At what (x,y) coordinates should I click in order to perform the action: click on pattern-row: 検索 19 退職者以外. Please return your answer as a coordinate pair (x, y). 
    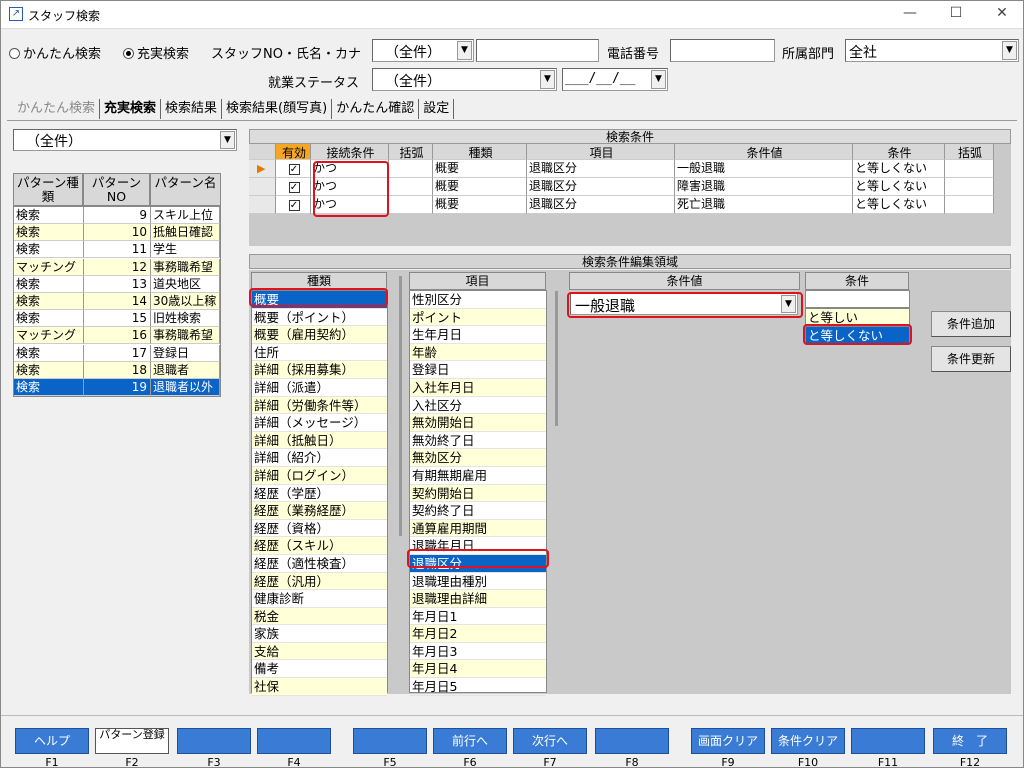
    Looking at the image, I should click on (117, 387).